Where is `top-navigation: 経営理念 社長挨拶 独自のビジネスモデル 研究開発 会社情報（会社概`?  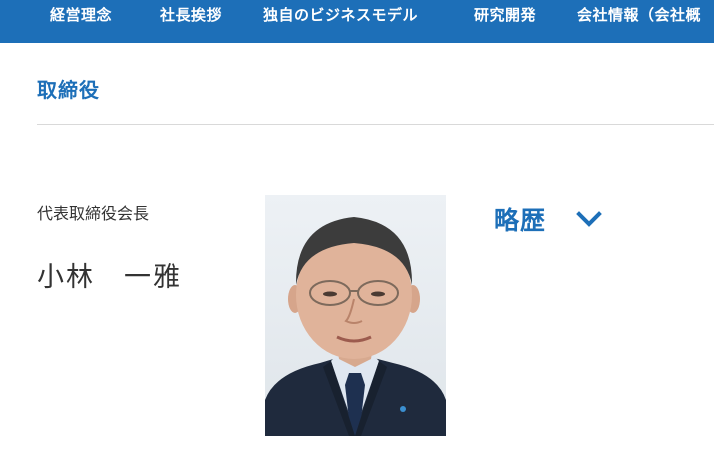
top-navigation: 経営理念 社長挨拶 独自のビジネスモデル 研究開発 会社情報（会社概 is located at coordinates (357, 21).